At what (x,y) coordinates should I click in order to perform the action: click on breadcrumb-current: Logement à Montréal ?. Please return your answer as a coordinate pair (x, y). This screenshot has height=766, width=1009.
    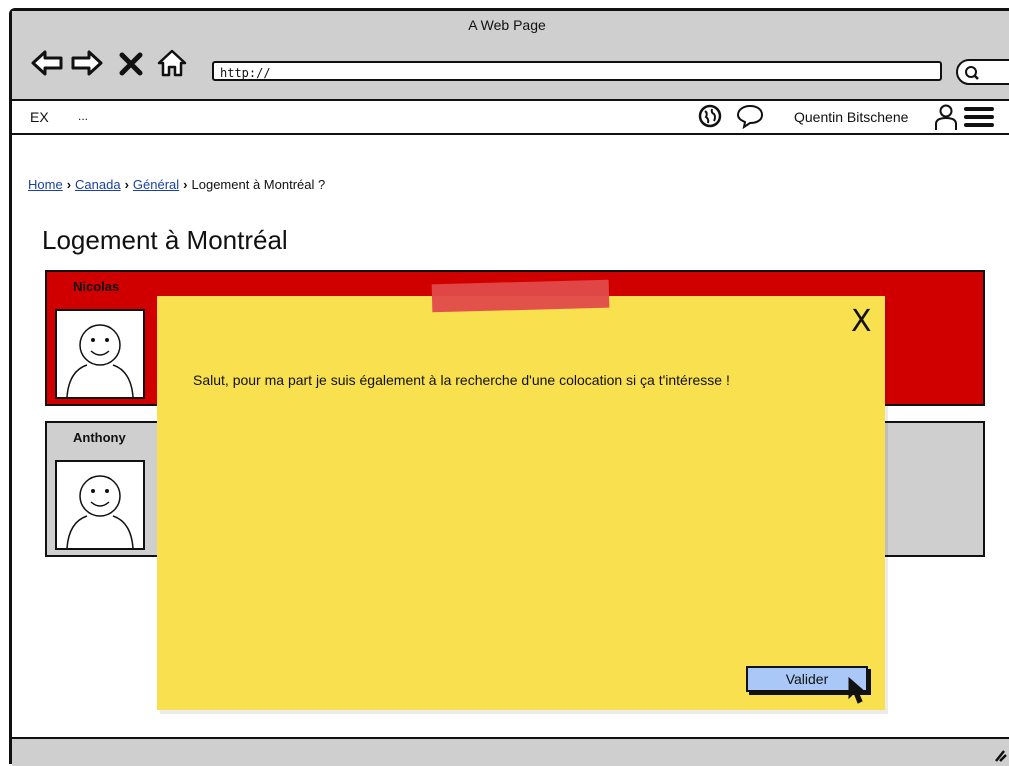
    Looking at the image, I should click on (258, 184).